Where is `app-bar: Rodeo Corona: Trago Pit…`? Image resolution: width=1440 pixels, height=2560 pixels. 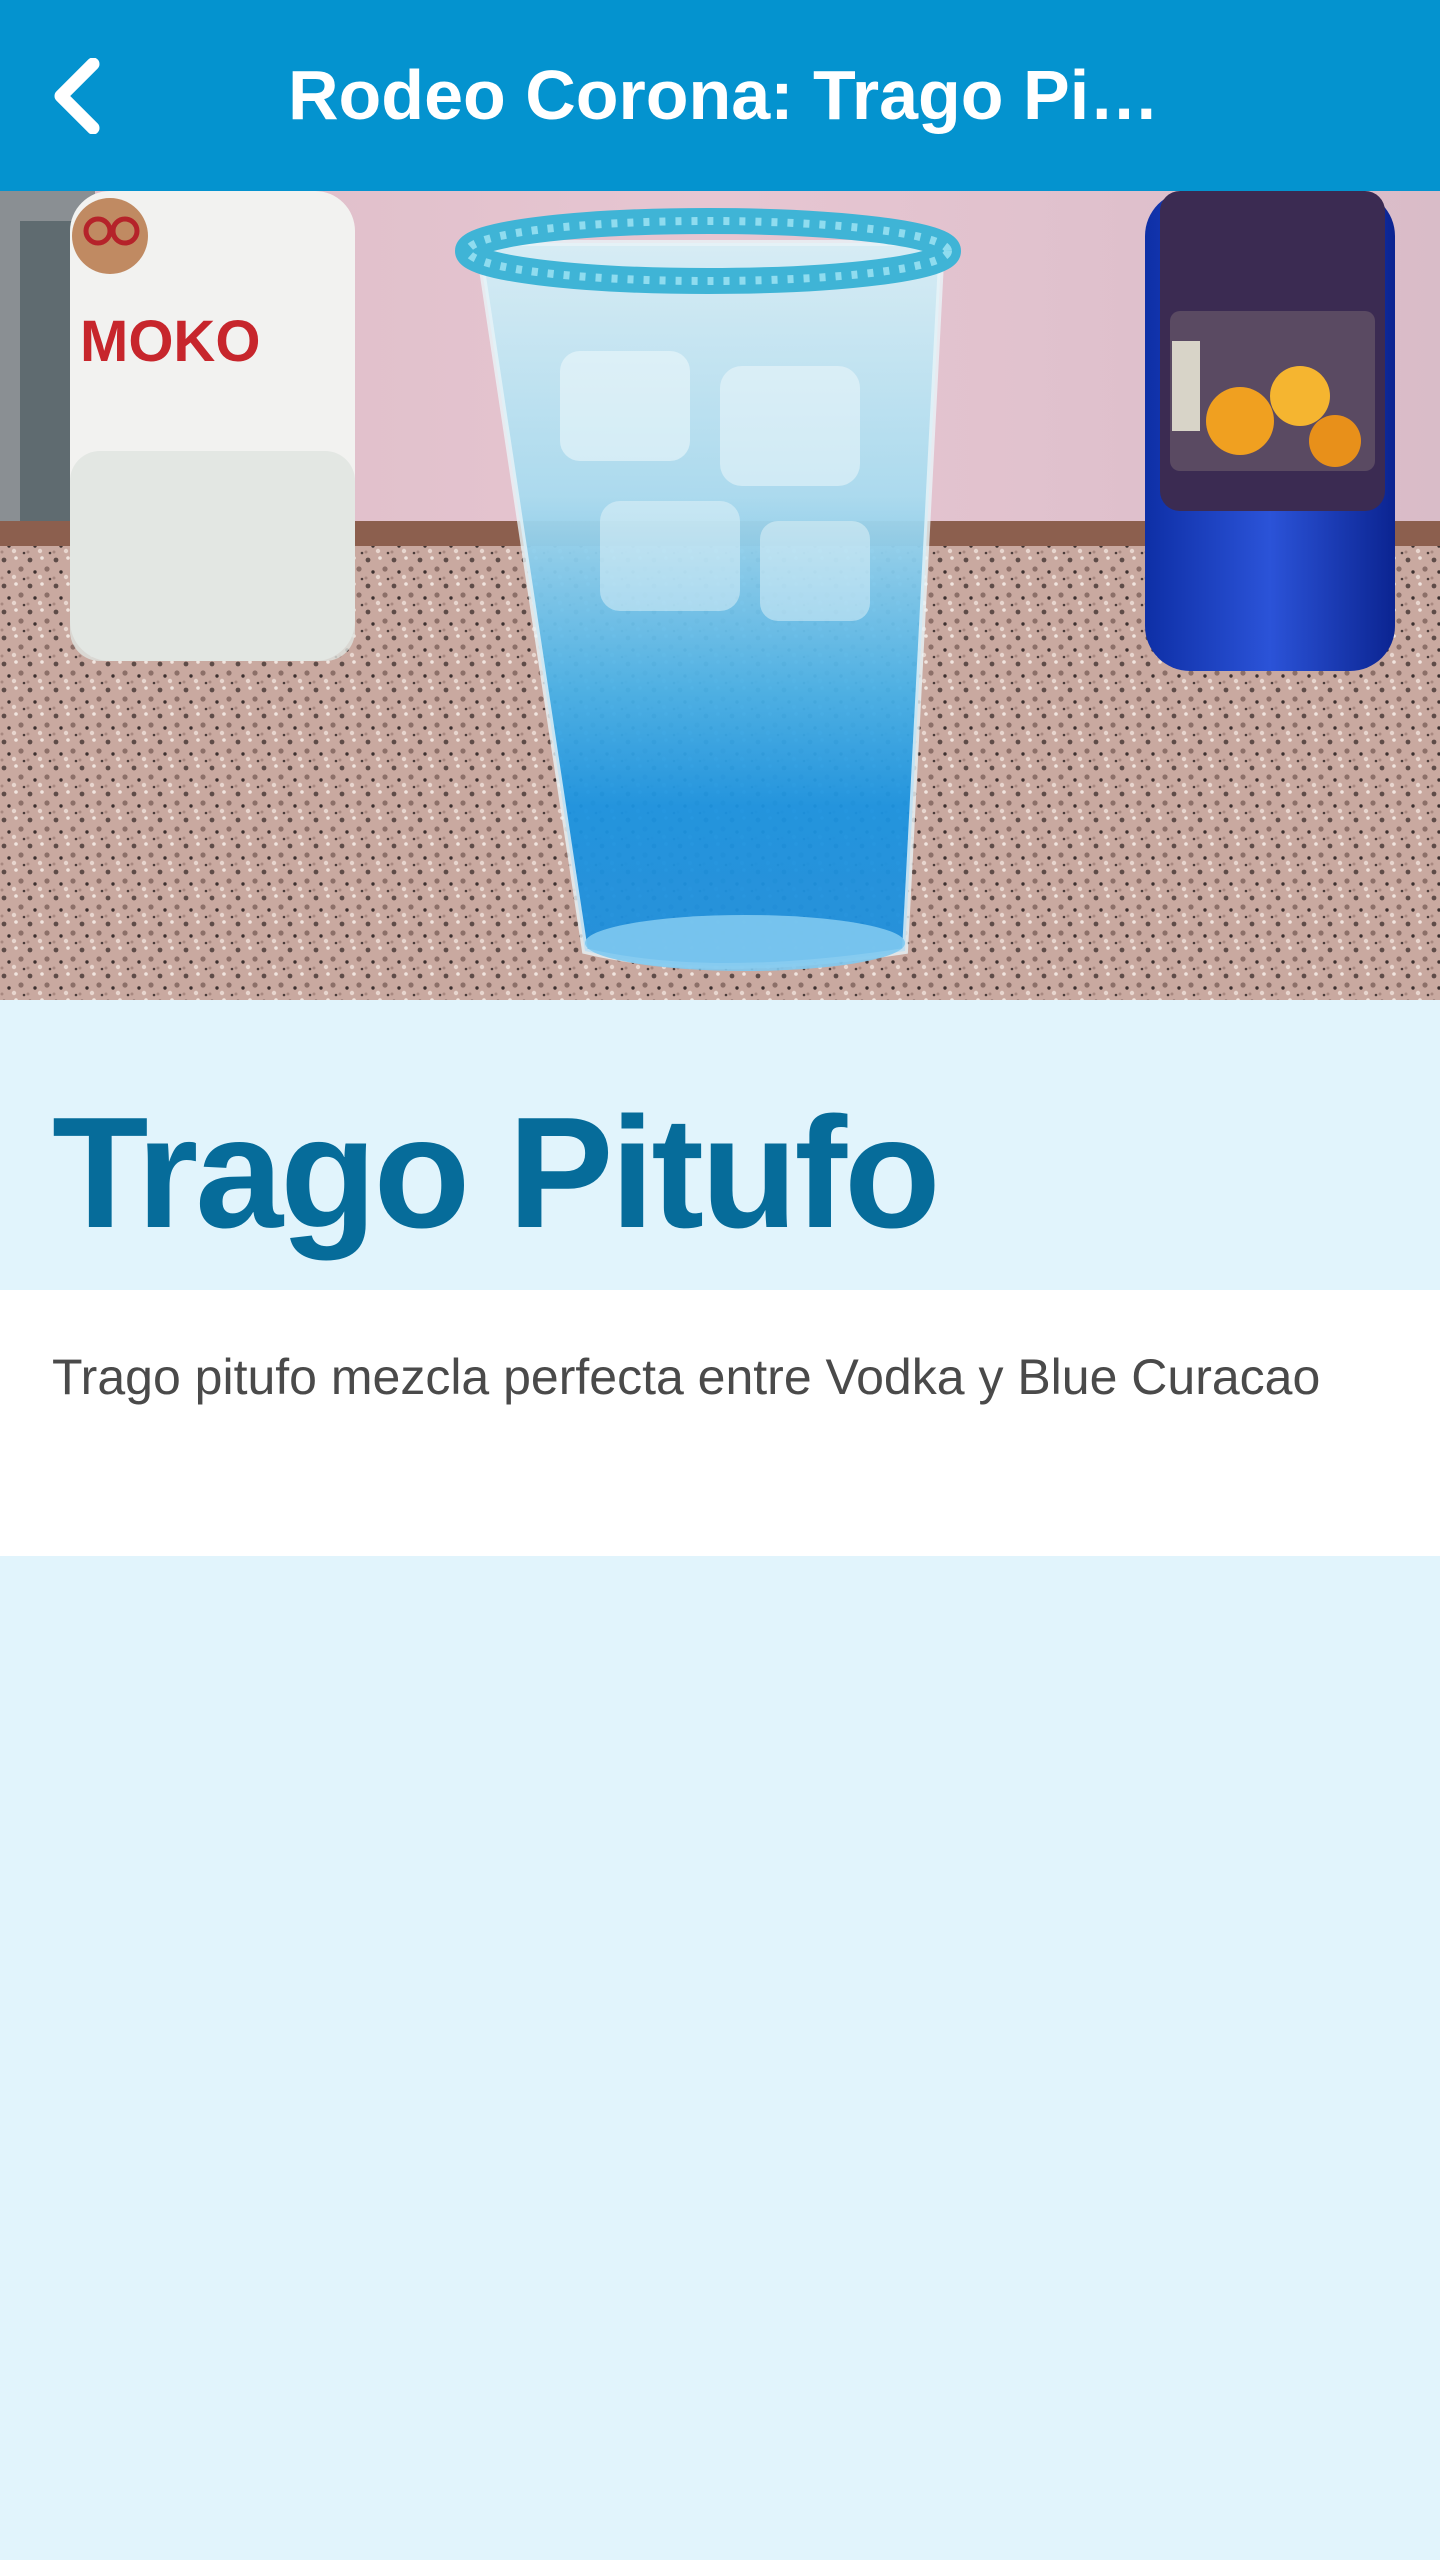
app-bar: Rodeo Corona: Trago Pit… is located at coordinates (720, 95).